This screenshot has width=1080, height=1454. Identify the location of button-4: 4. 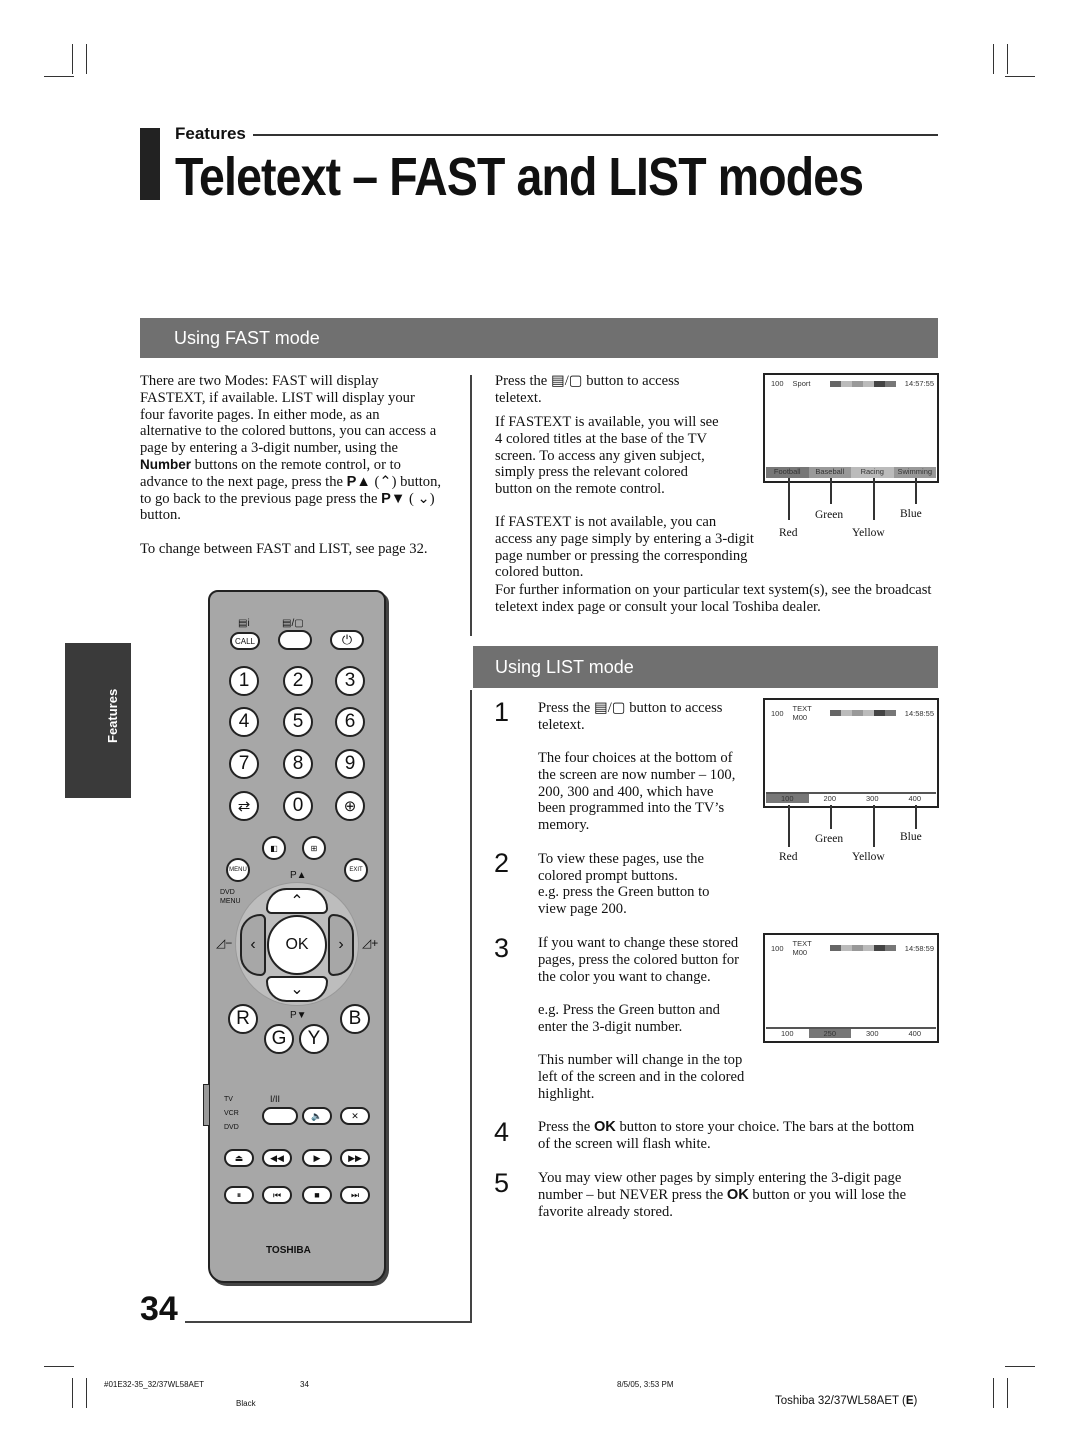
(244, 722).